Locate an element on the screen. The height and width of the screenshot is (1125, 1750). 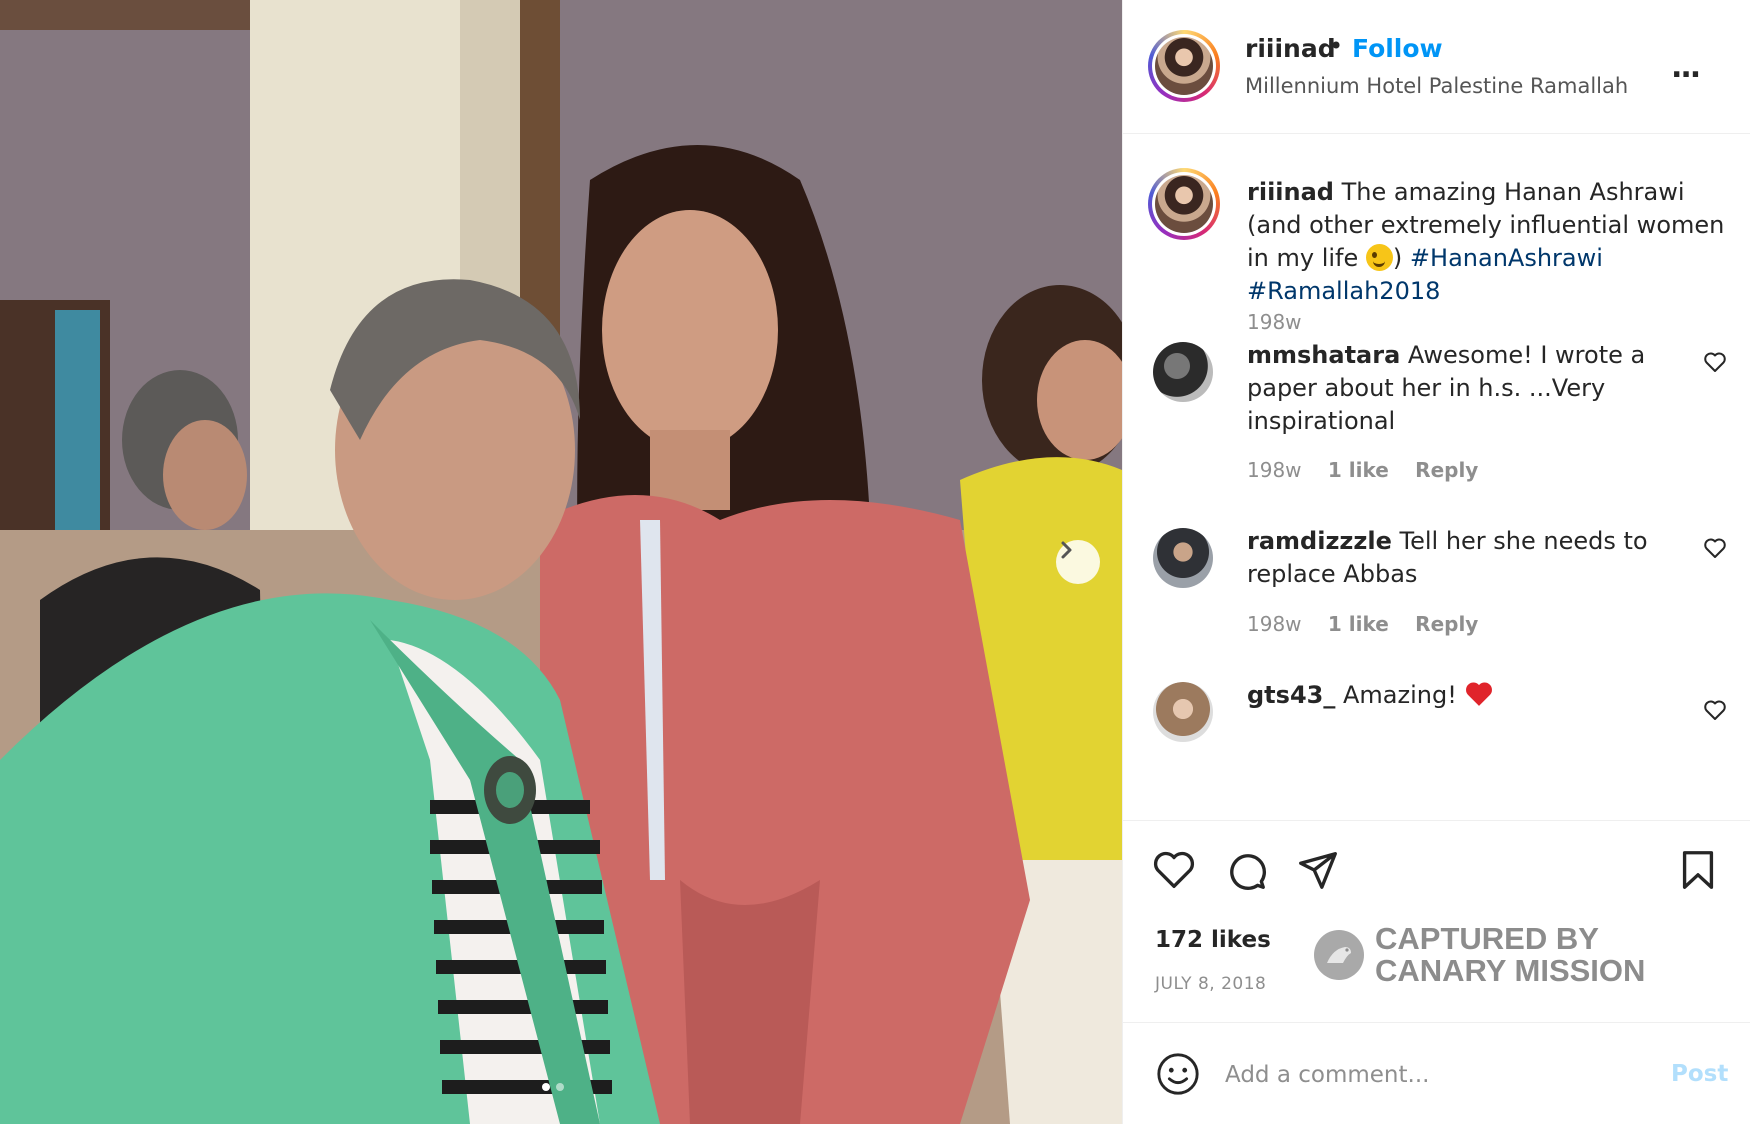
hashtag-link: #HananAshrawi is located at coordinates (1506, 258).